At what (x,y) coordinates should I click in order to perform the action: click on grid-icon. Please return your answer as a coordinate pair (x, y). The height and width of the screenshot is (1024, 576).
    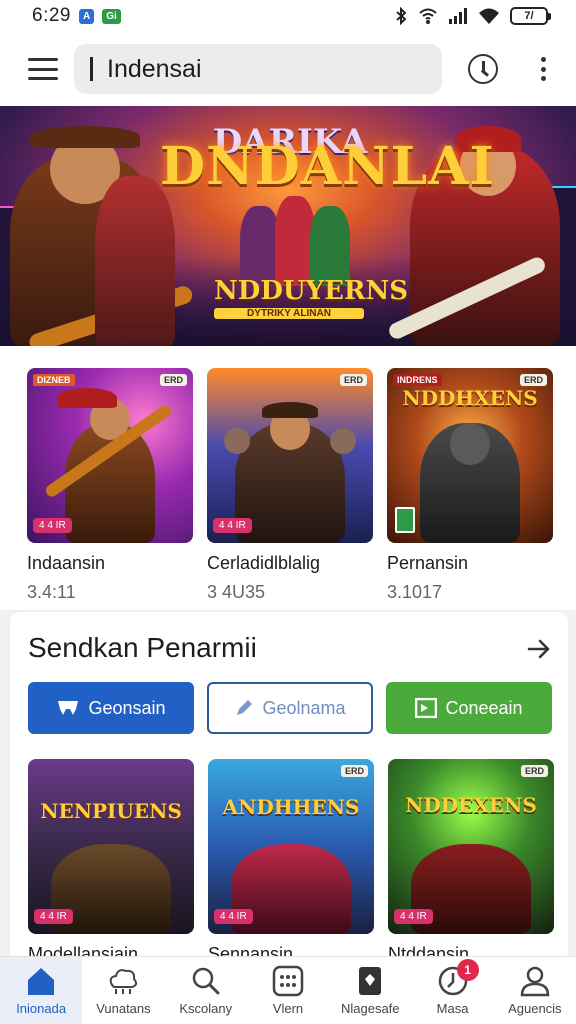
    Looking at the image, I should click on (288, 981).